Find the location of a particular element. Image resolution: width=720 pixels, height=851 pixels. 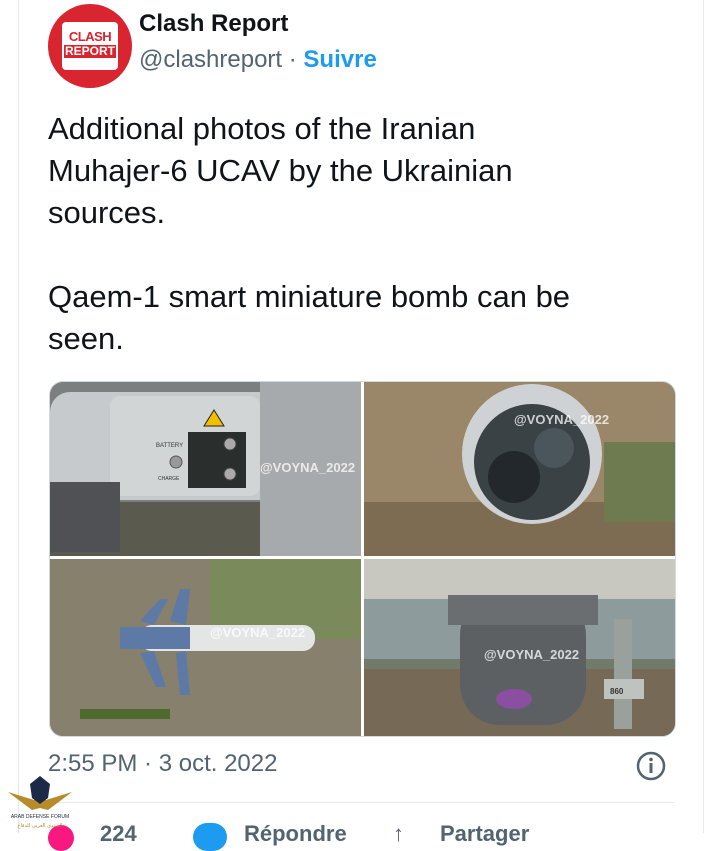

info-icon is located at coordinates (651, 766).